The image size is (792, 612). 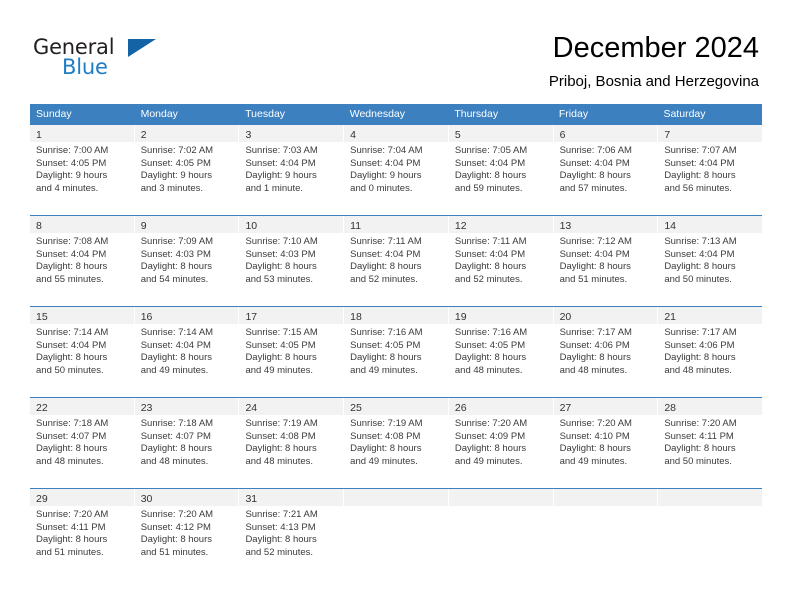 I want to click on day-number: 29, so click(x=42, y=499).